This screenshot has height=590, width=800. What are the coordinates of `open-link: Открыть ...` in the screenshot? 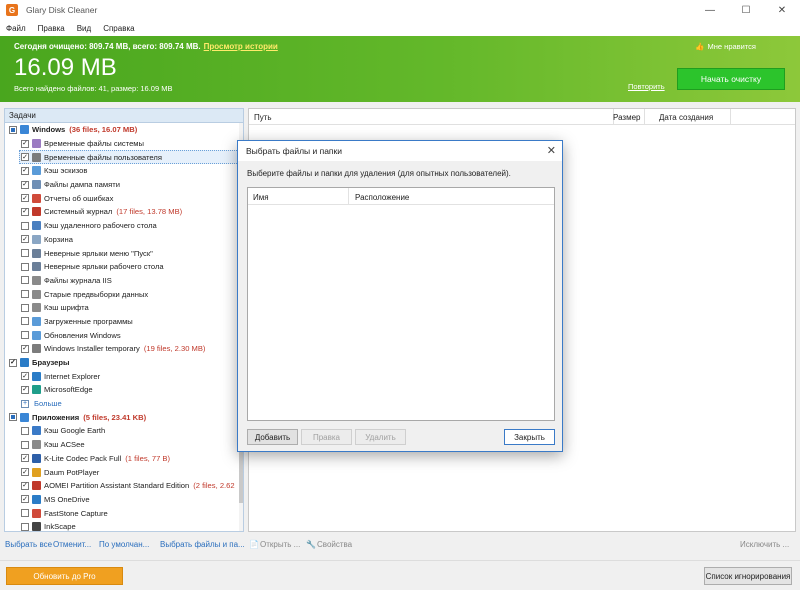 It's located at (280, 544).